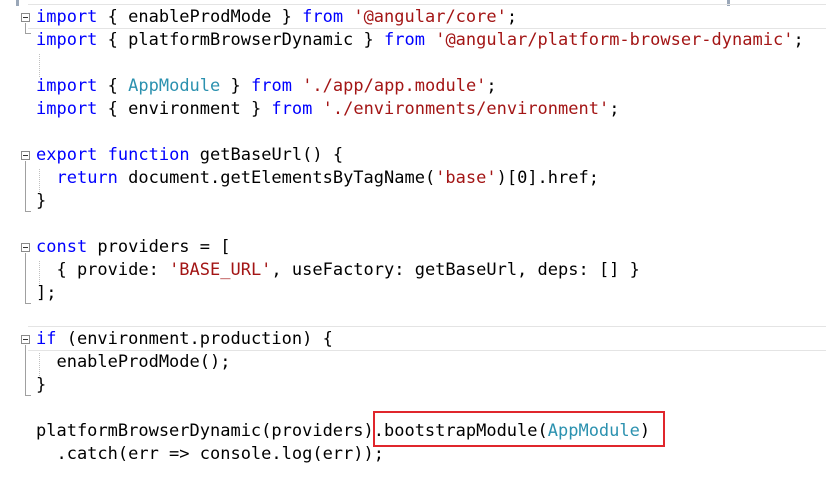 This screenshot has width=826, height=492. What do you see at coordinates (220, 270) in the screenshot?
I see `code-token: 'BASE_URL'` at bounding box center [220, 270].